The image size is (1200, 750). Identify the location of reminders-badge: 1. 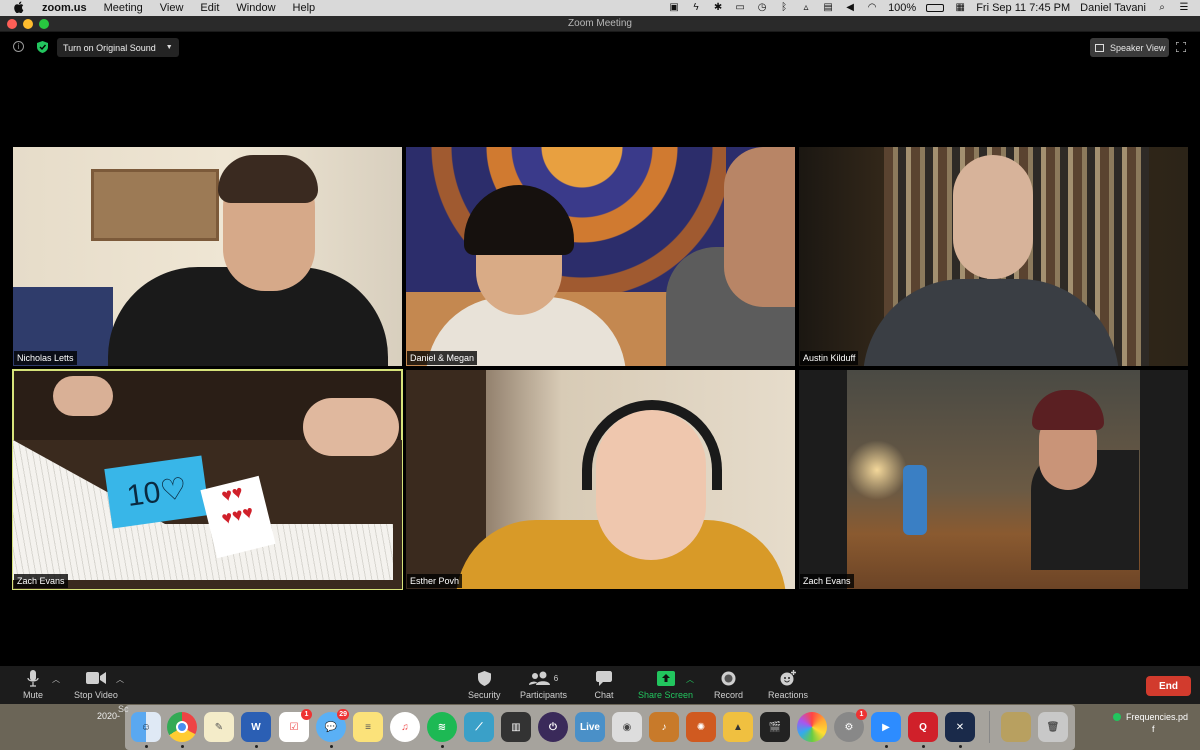
(306, 714).